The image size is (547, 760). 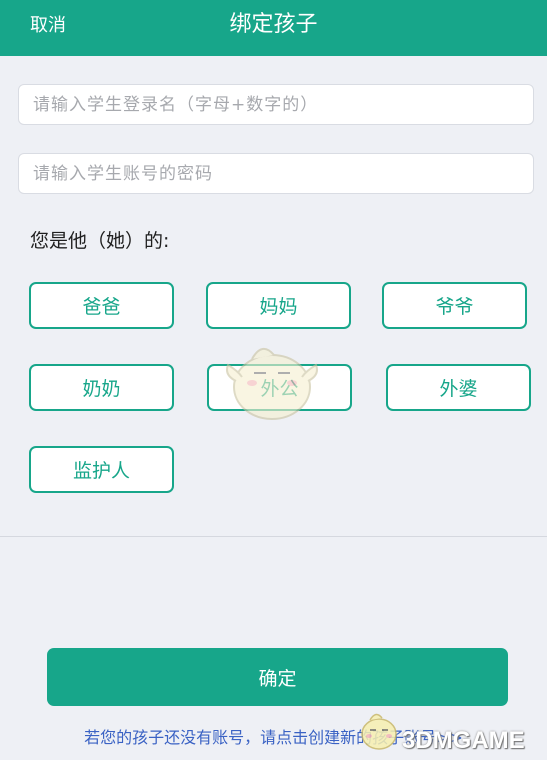 What do you see at coordinates (278, 305) in the screenshot?
I see `relation-option-mom: 妈妈` at bounding box center [278, 305].